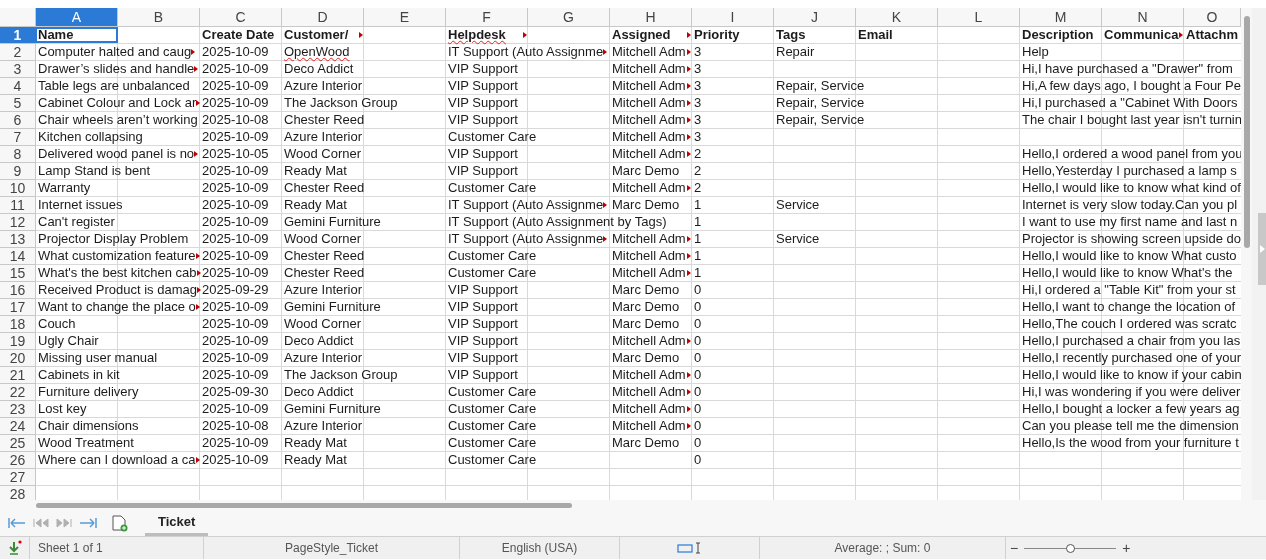 The image size is (1266, 560). What do you see at coordinates (18, 69) in the screenshot?
I see `row-header: 3` at bounding box center [18, 69].